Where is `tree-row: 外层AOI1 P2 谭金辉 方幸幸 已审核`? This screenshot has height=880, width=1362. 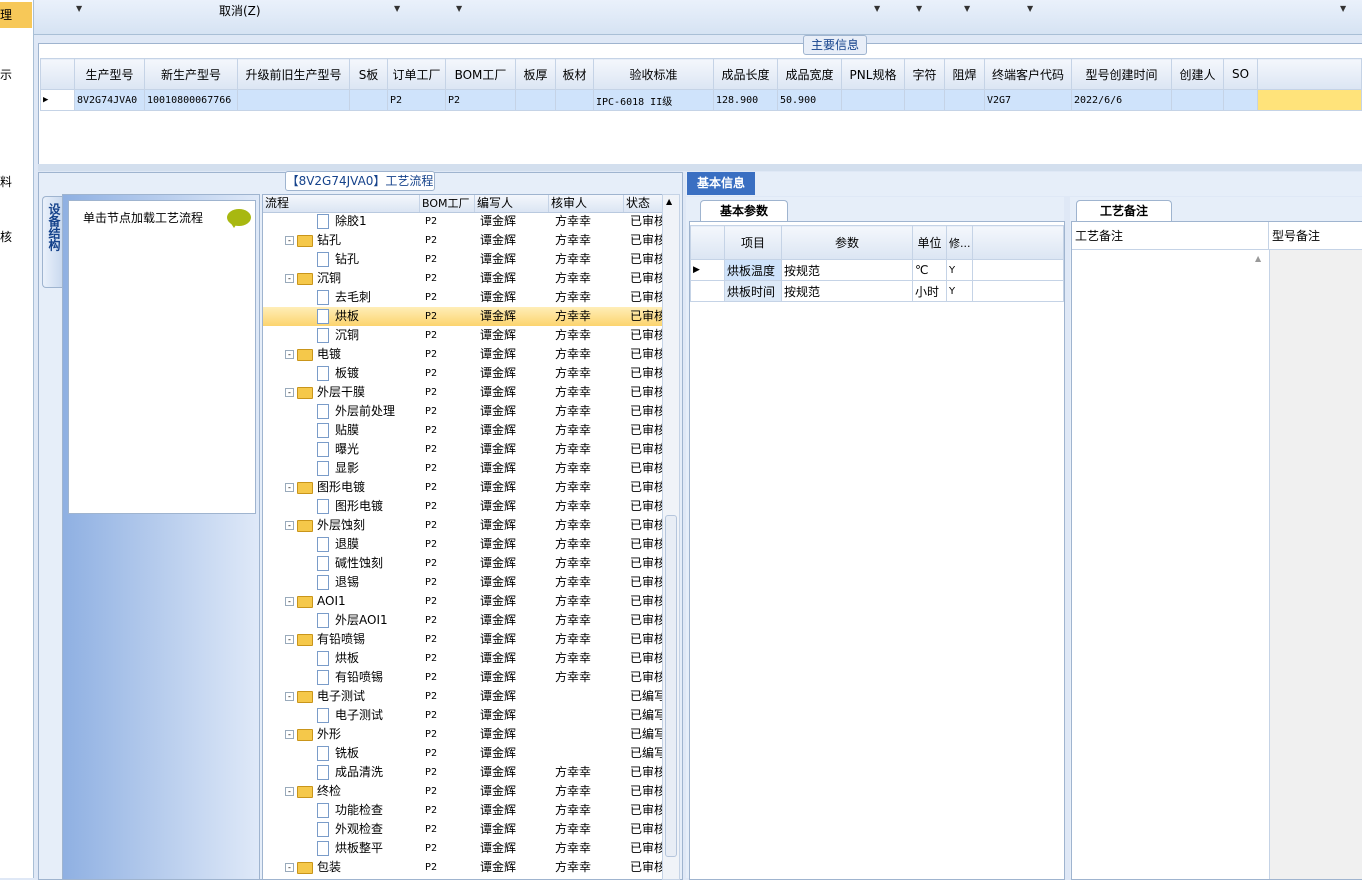
tree-row: 外层AOI1 P2 谭金辉 方幸幸 已审核 is located at coordinates (463, 620).